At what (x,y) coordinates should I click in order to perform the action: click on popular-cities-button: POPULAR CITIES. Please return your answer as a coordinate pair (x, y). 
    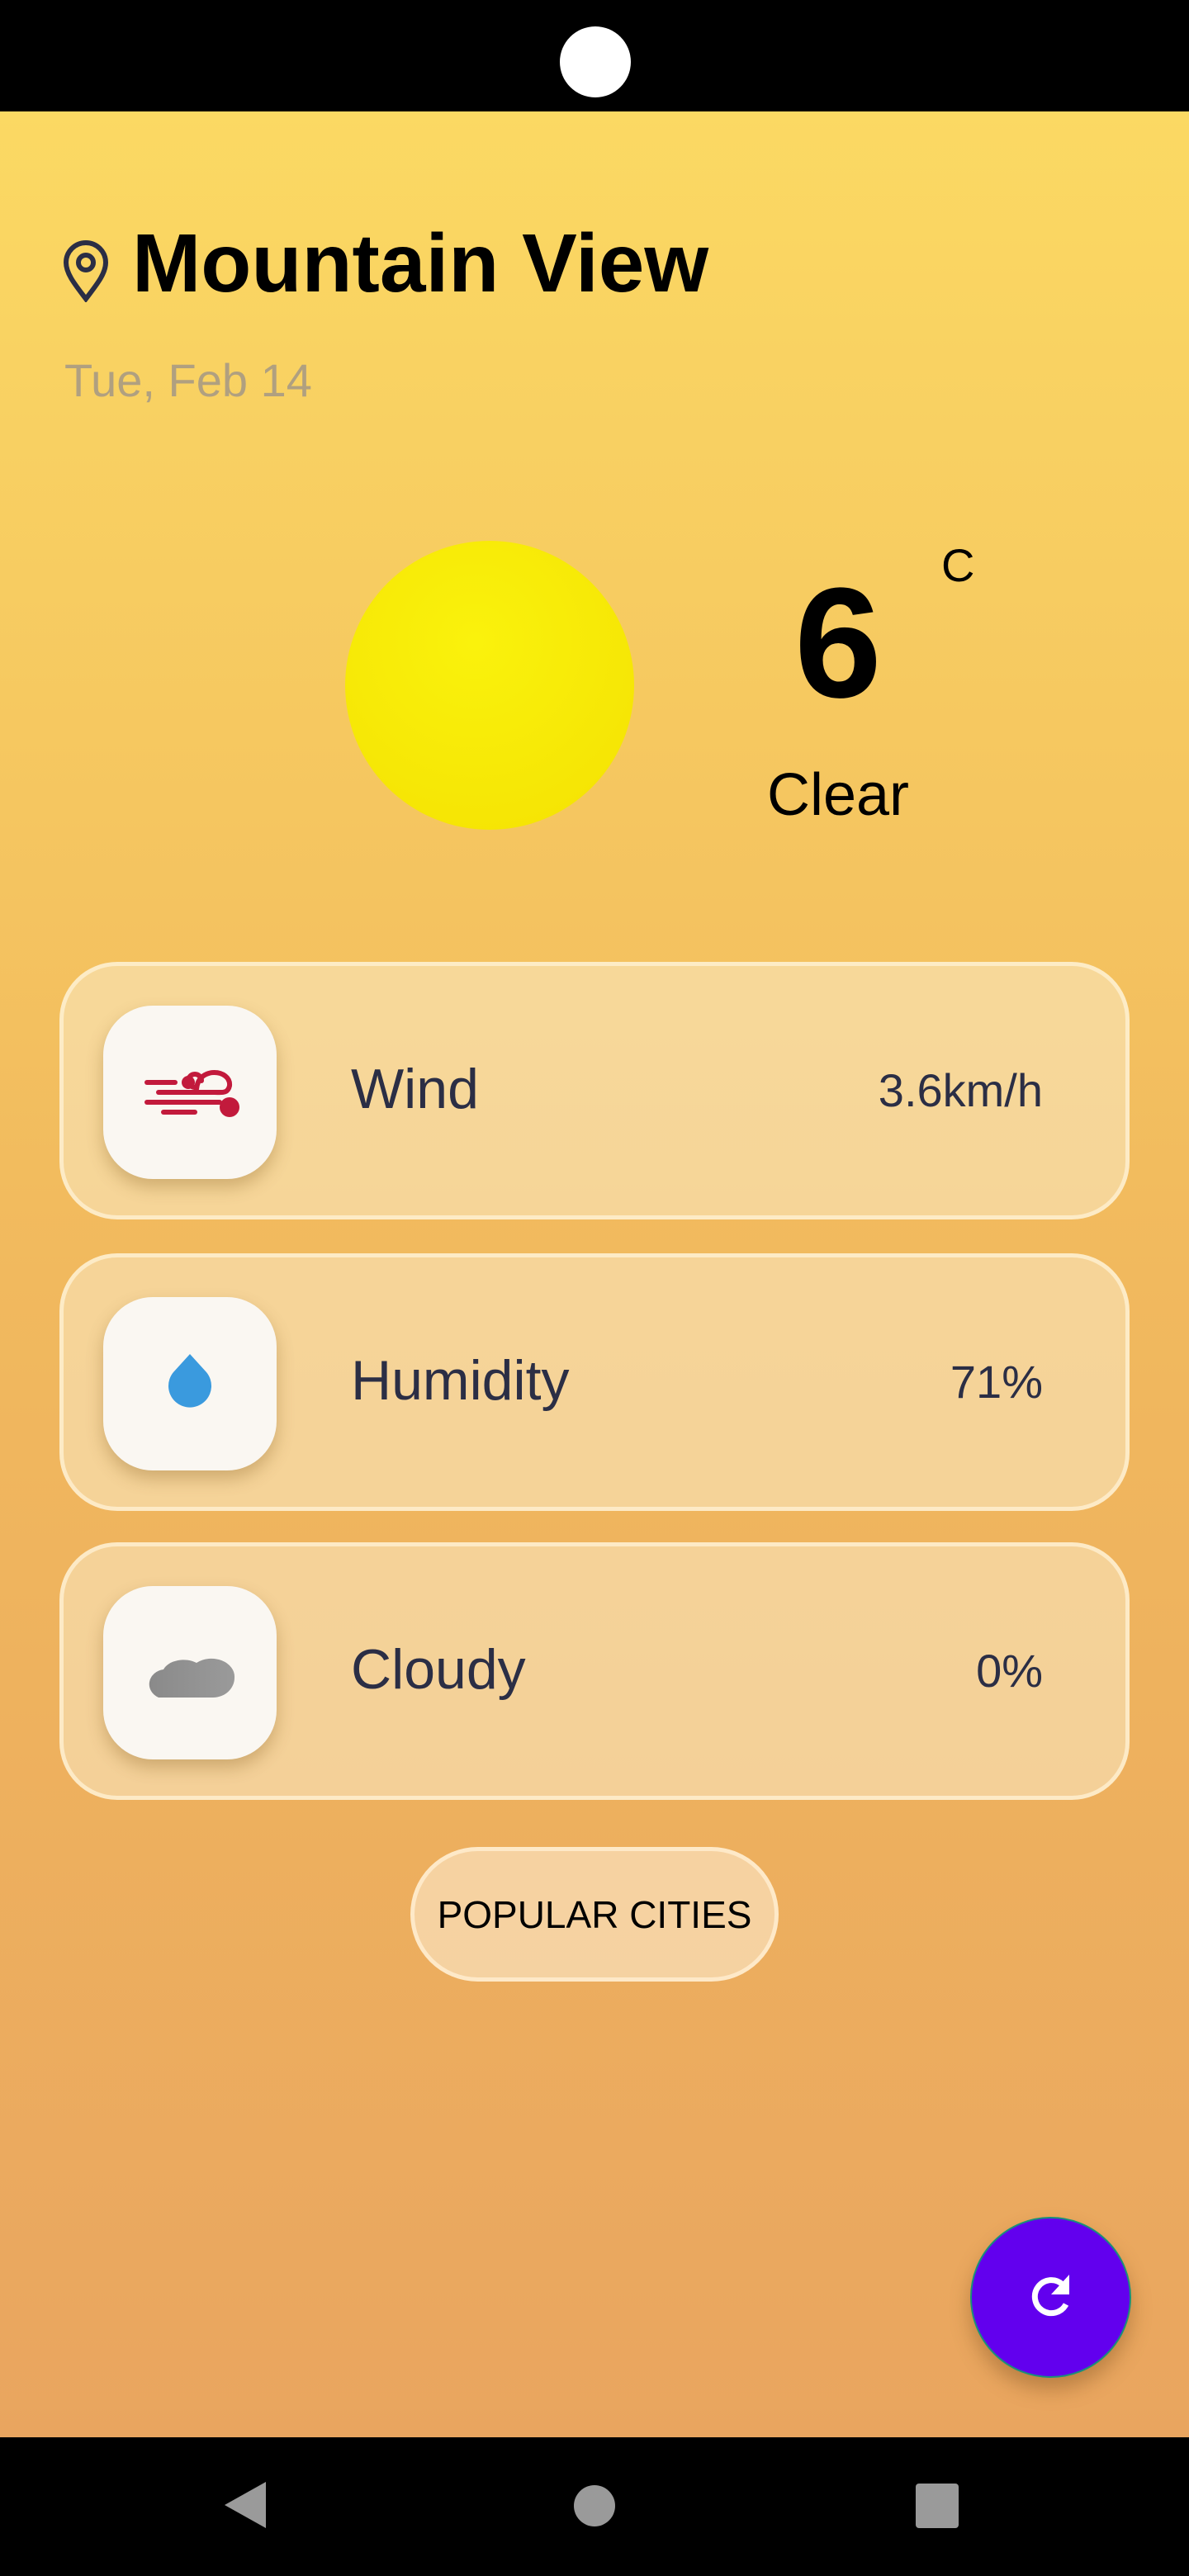
    Looking at the image, I should click on (594, 1914).